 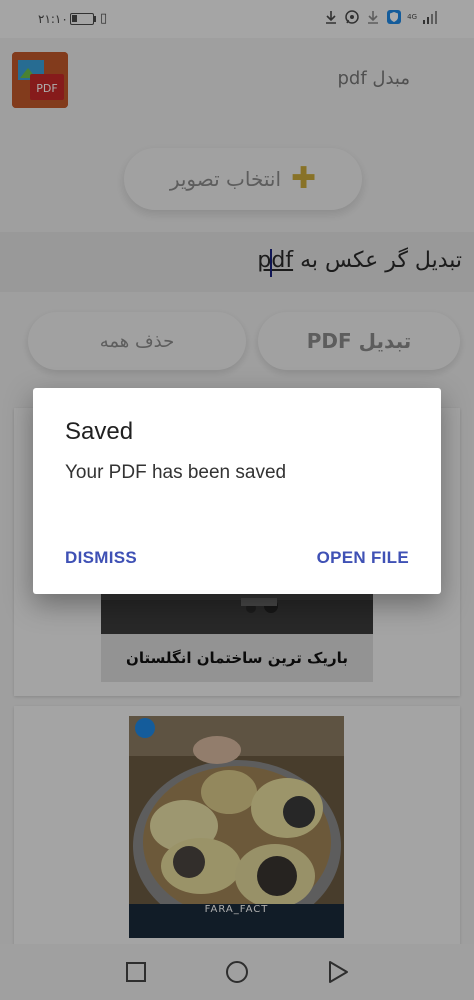 I want to click on open-file-button: OPEN FILE, so click(x=363, y=558).